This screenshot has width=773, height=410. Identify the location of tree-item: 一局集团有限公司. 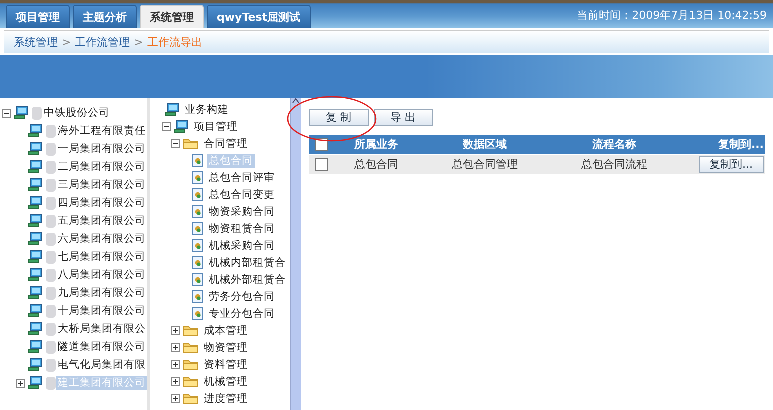
(101, 149).